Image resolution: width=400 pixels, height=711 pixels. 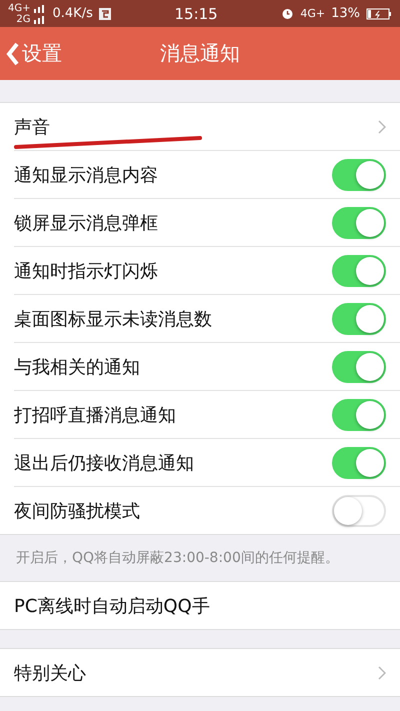 What do you see at coordinates (23, 19) in the screenshot?
I see `network-label: 2G` at bounding box center [23, 19].